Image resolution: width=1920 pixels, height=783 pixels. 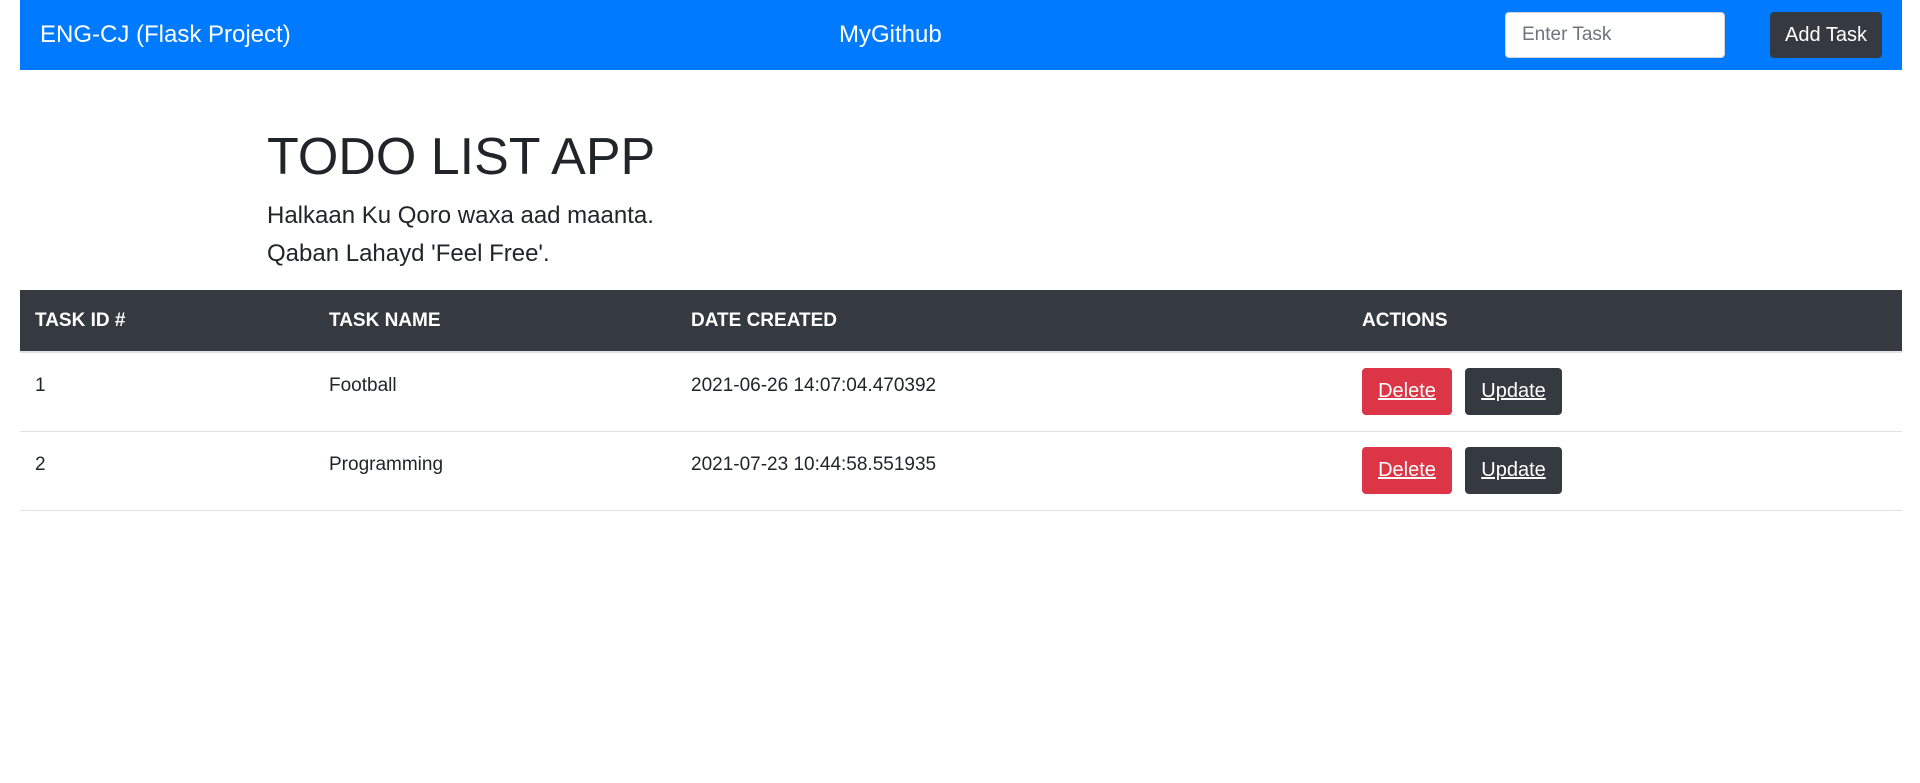 What do you see at coordinates (167, 321) in the screenshot?
I see `column-header-task-id: TASK ID #` at bounding box center [167, 321].